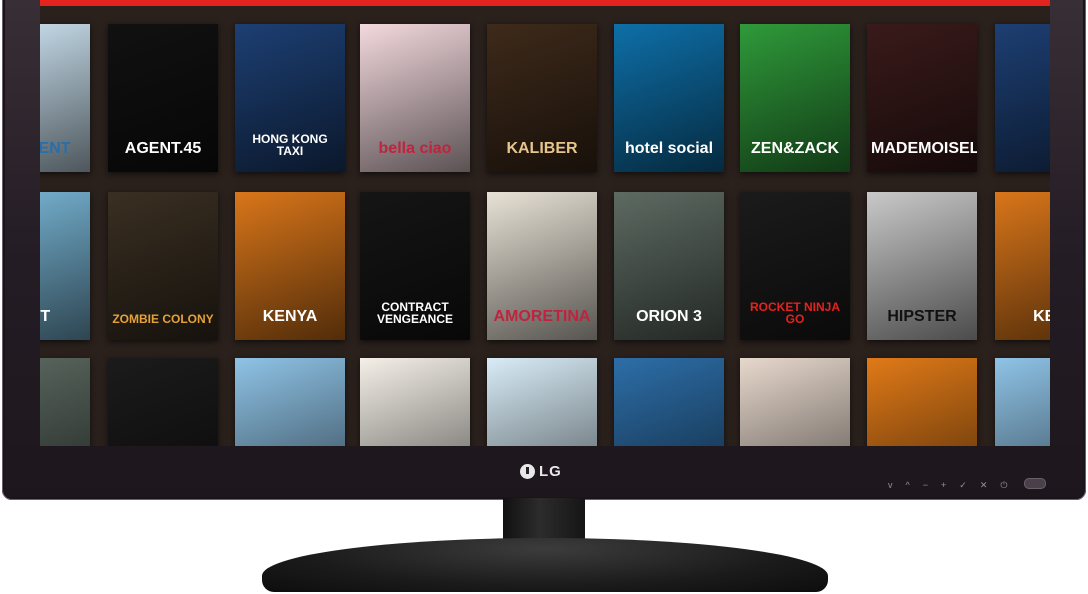  I want to click on movie-poster: hotel social, so click(669, 98).